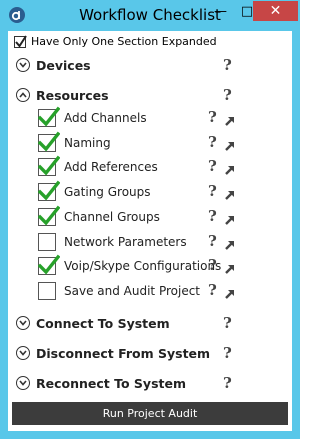  I want to click on chevron-up-icon, so click(23, 95).